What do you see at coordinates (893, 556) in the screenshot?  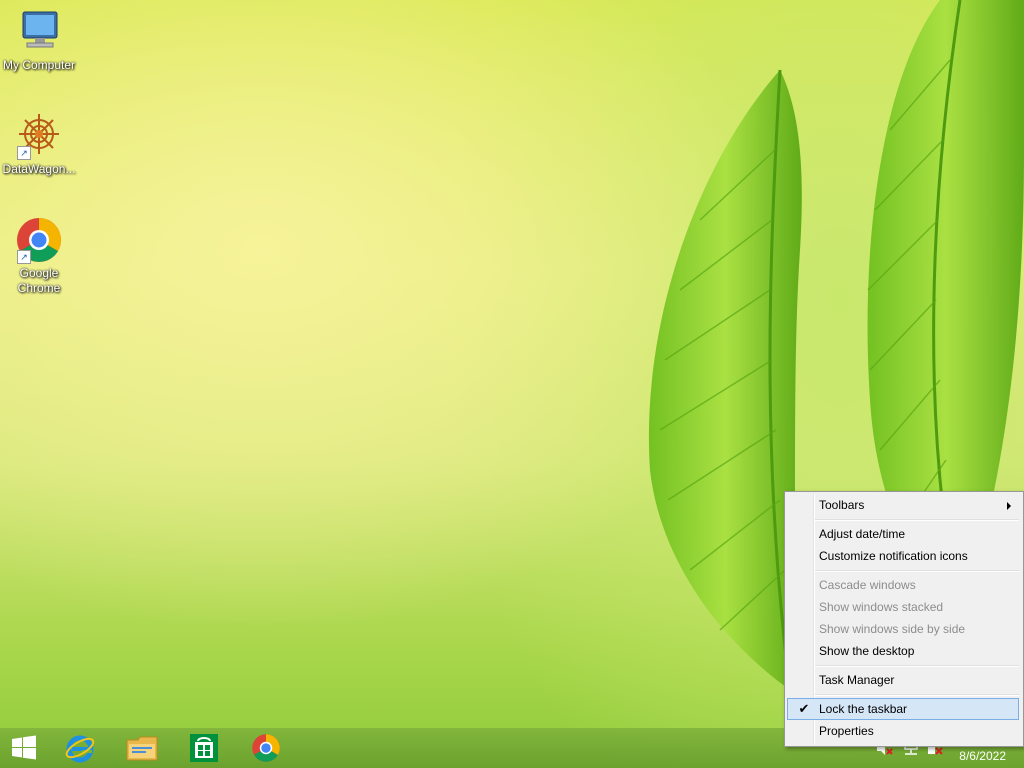 I see `menu-item-label: Customize notification icons` at bounding box center [893, 556].